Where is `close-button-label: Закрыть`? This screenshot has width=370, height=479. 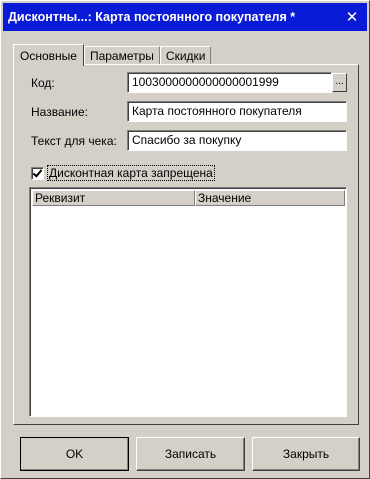 close-button-label: Закрыть is located at coordinates (306, 454).